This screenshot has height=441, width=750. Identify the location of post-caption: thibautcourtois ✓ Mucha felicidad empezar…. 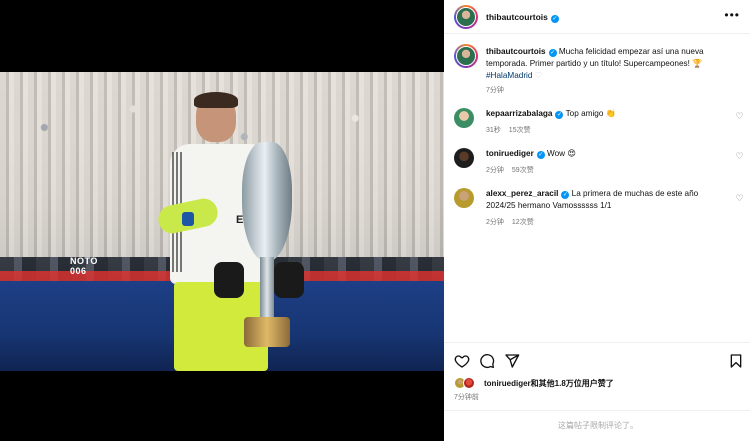
(613, 64).